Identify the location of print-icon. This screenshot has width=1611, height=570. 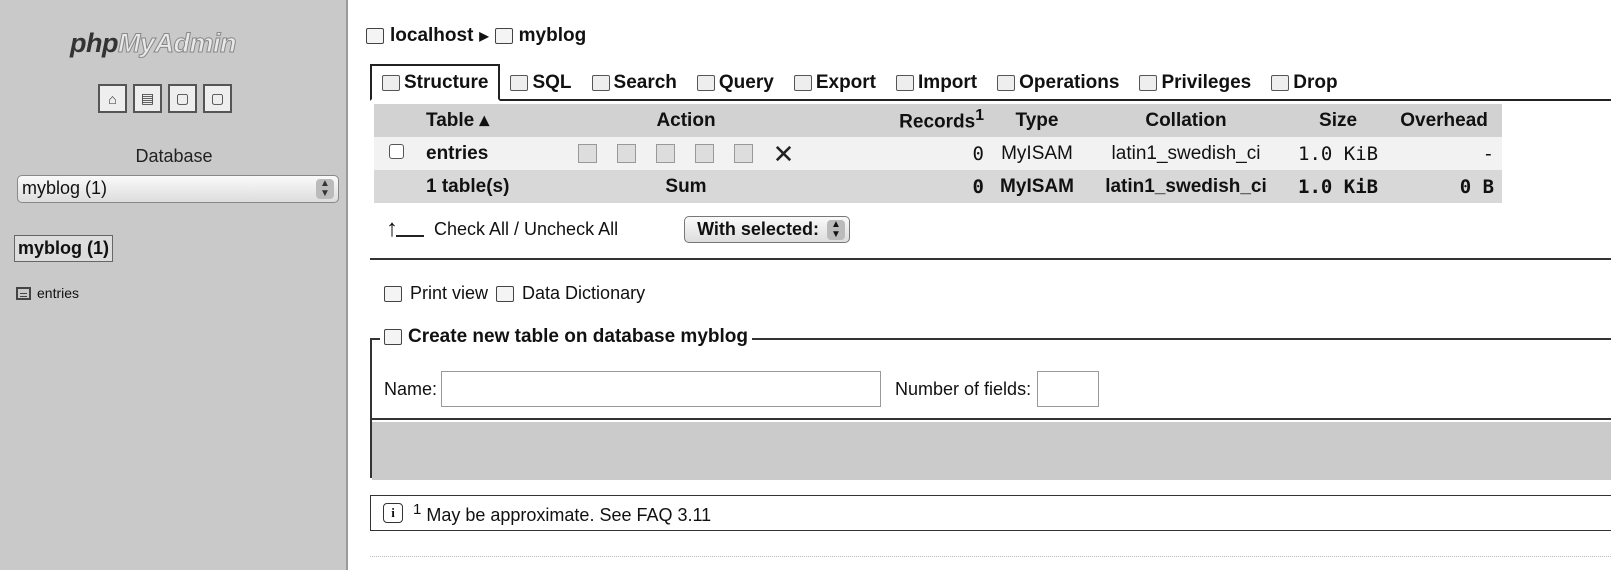
(393, 293).